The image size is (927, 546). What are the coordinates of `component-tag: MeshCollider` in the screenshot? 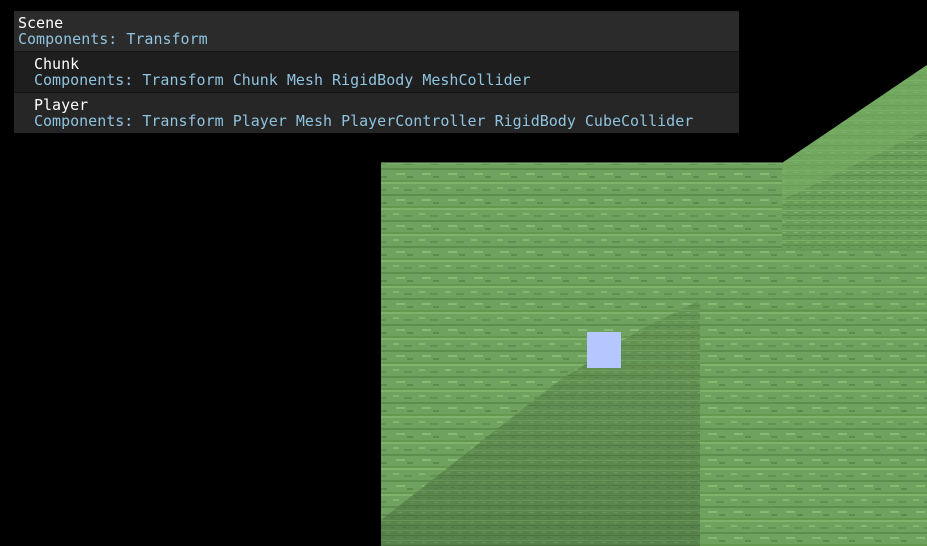 It's located at (476, 80).